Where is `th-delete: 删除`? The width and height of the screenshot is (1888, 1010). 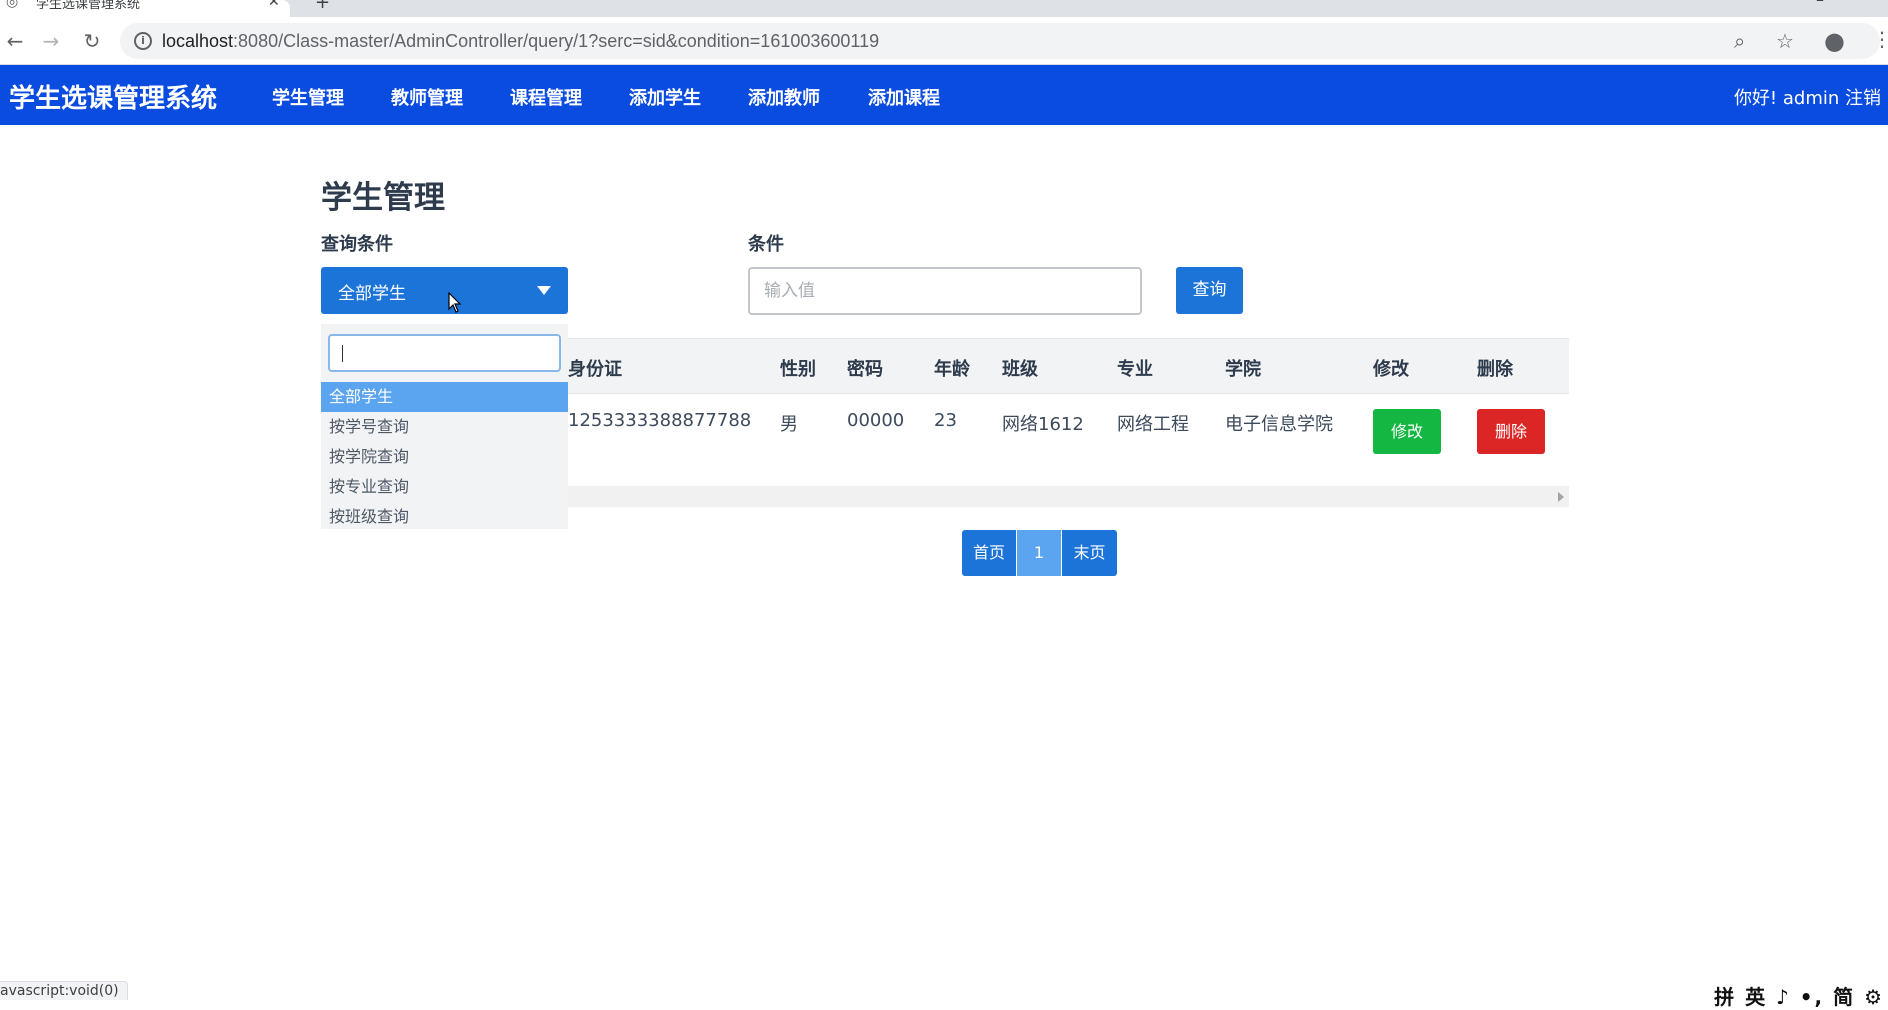
th-delete: 删除 is located at coordinates (1495, 369).